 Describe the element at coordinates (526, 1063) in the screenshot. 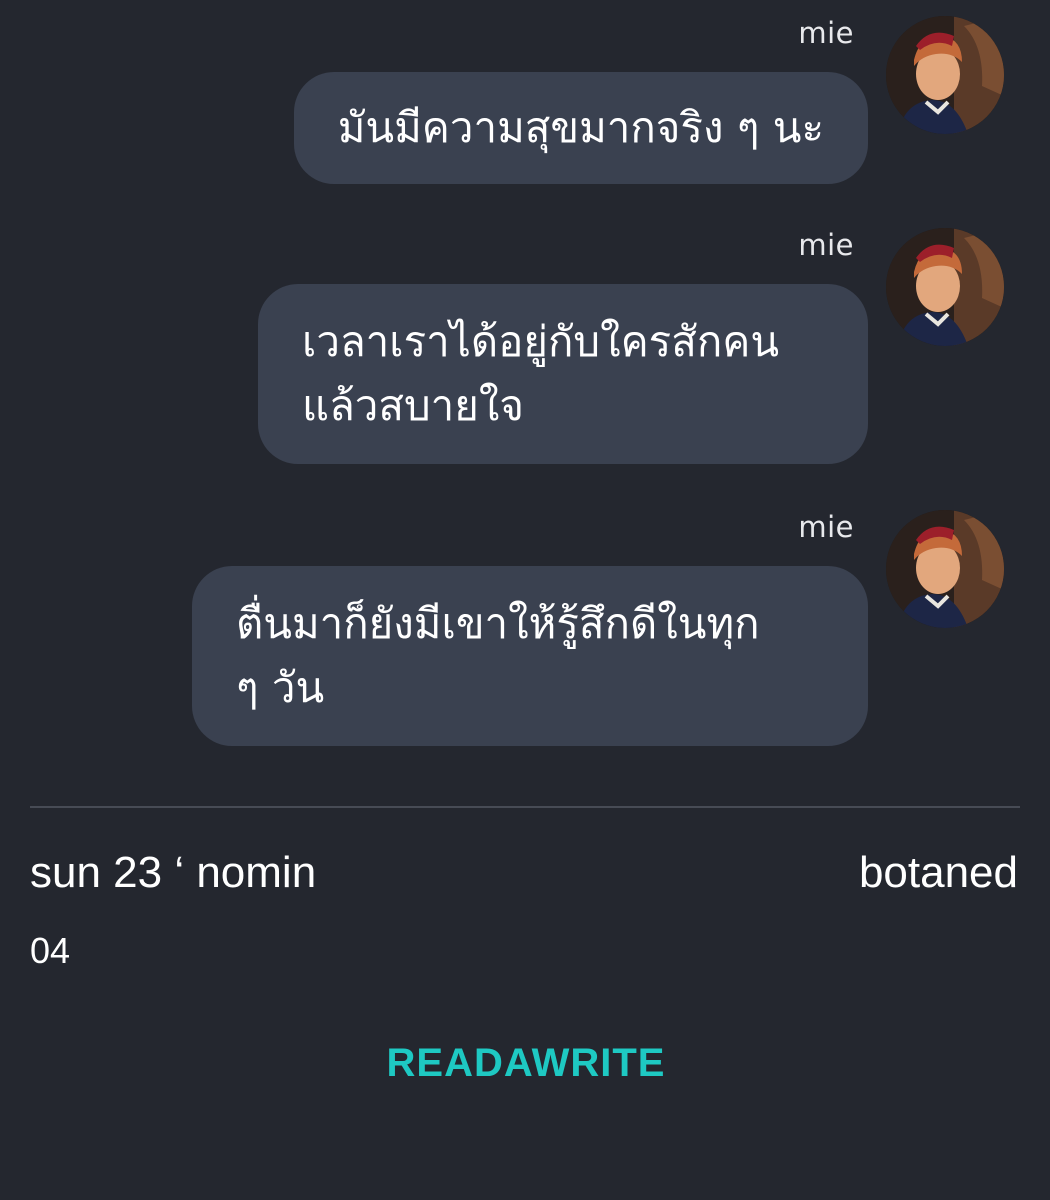

I see `logo-text: READAWRITE` at that location.